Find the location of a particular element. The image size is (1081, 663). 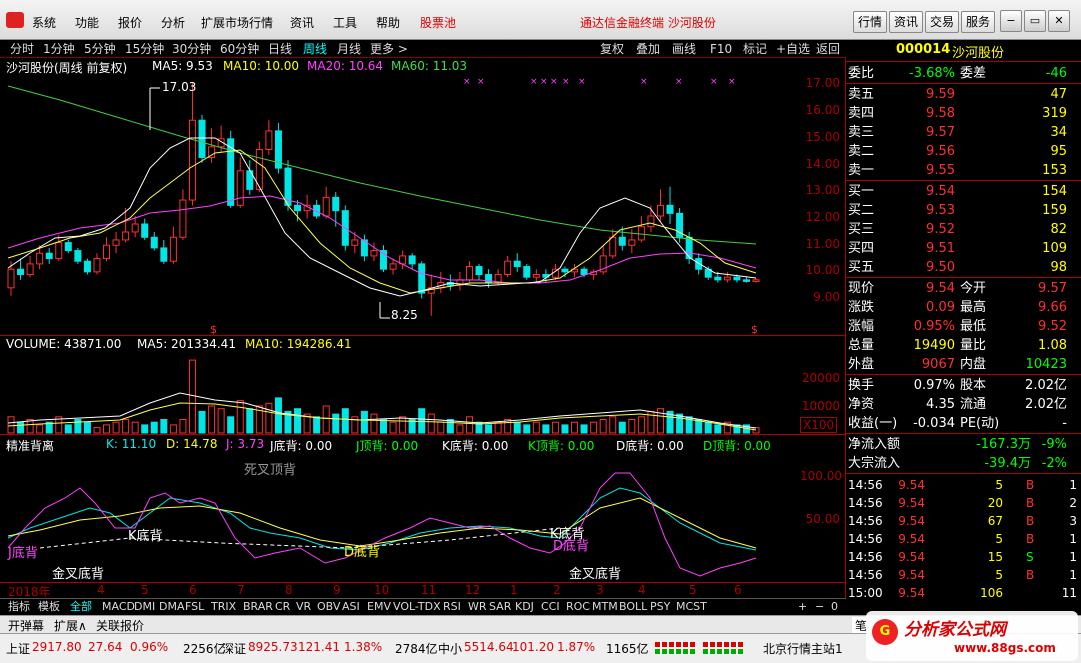

add-watchlist-button: +自选 is located at coordinates (793, 49).